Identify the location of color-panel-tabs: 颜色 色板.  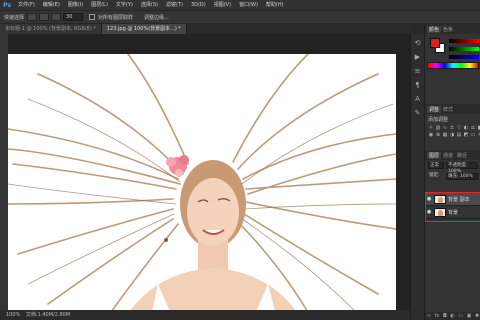
(452, 29).